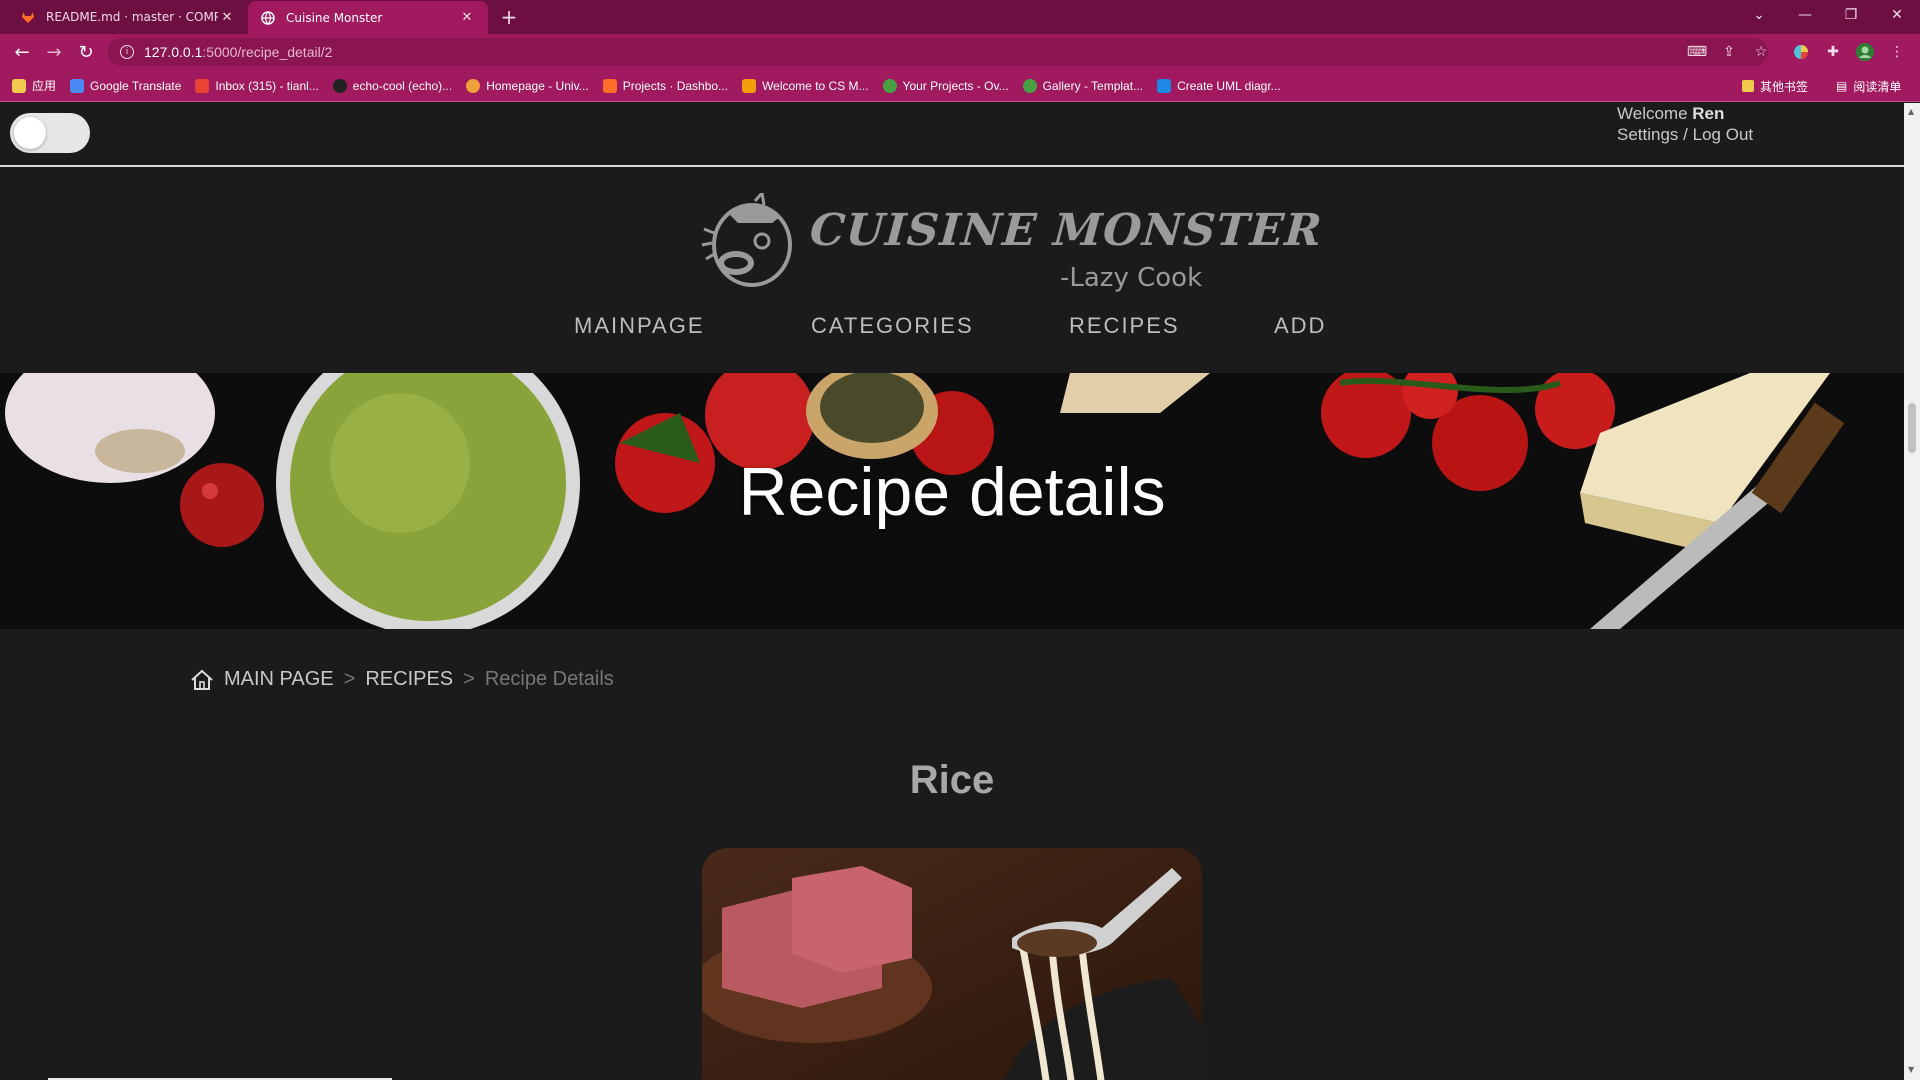 The image size is (1920, 1080). What do you see at coordinates (409, 679) in the screenshot?
I see `breadcrumb-recipes: RECIPES` at bounding box center [409, 679].